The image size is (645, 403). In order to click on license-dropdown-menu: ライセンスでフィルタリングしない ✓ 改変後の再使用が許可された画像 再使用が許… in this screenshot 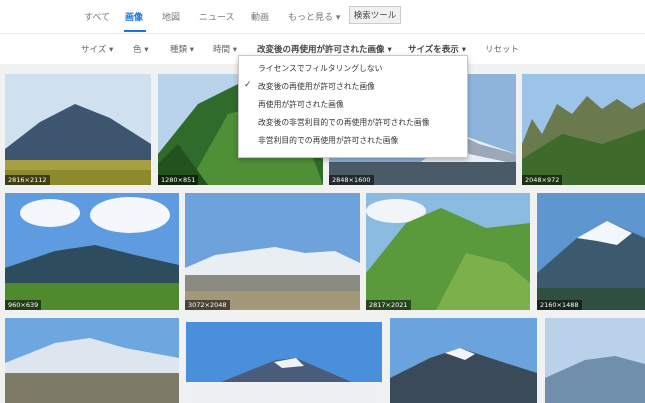, I will do `click(353, 106)`.